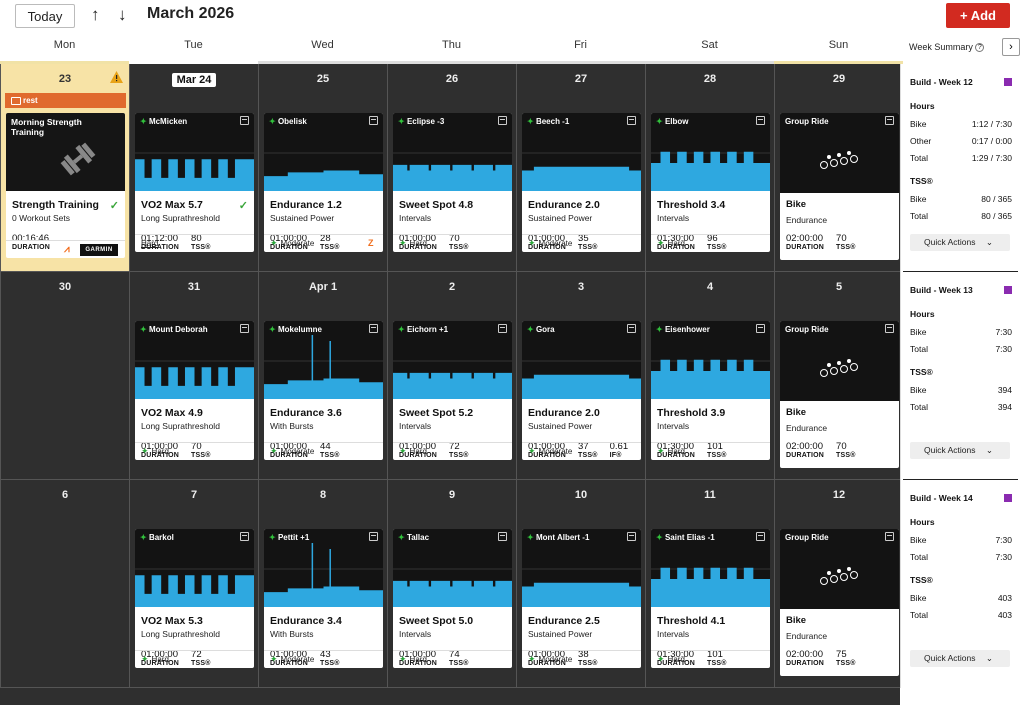 This screenshot has width=1024, height=705. What do you see at coordinates (116, 76) in the screenshot?
I see `warning-icon` at bounding box center [116, 76].